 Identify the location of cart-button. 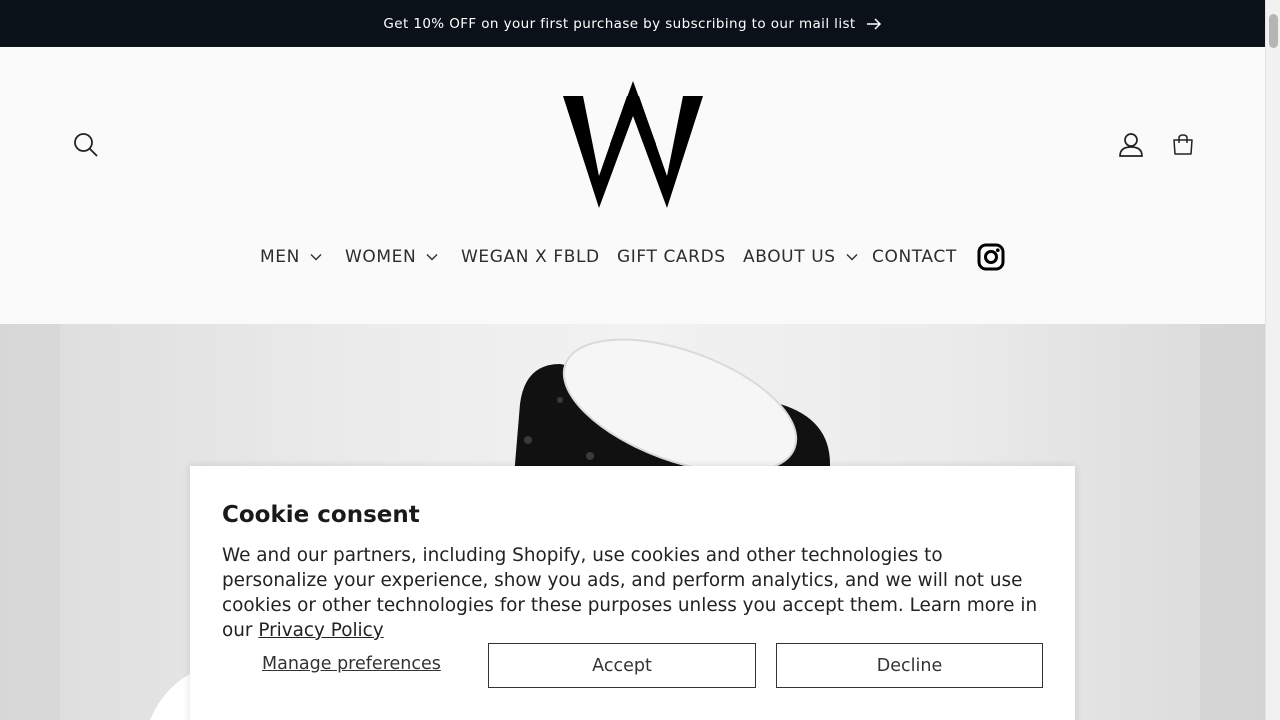
(1183, 145).